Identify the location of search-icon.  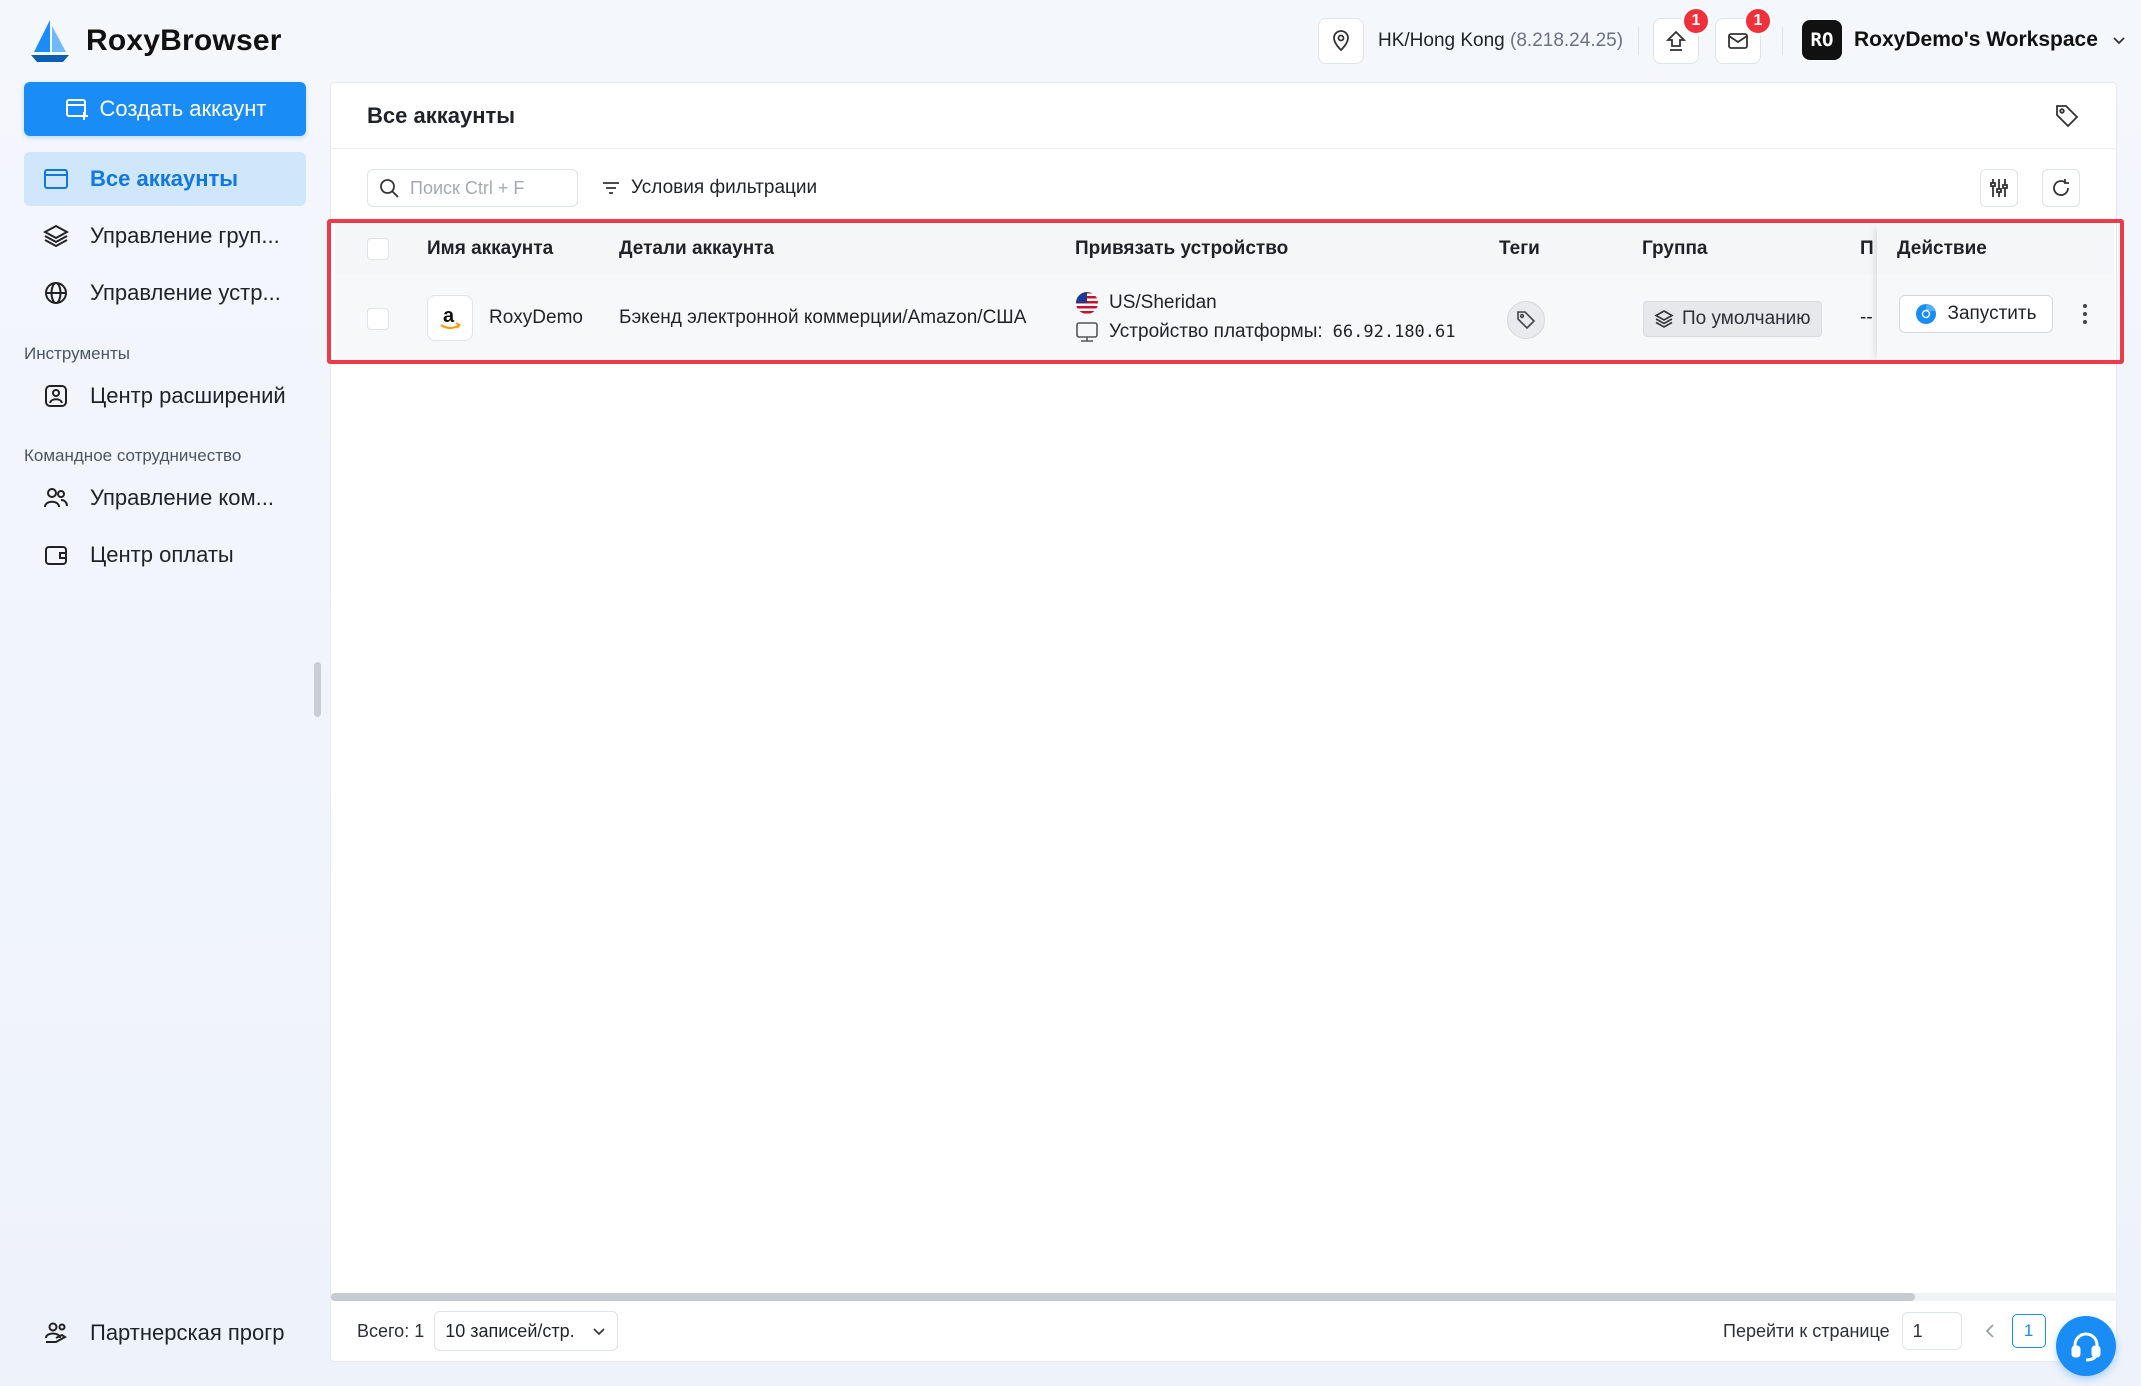
(389, 188).